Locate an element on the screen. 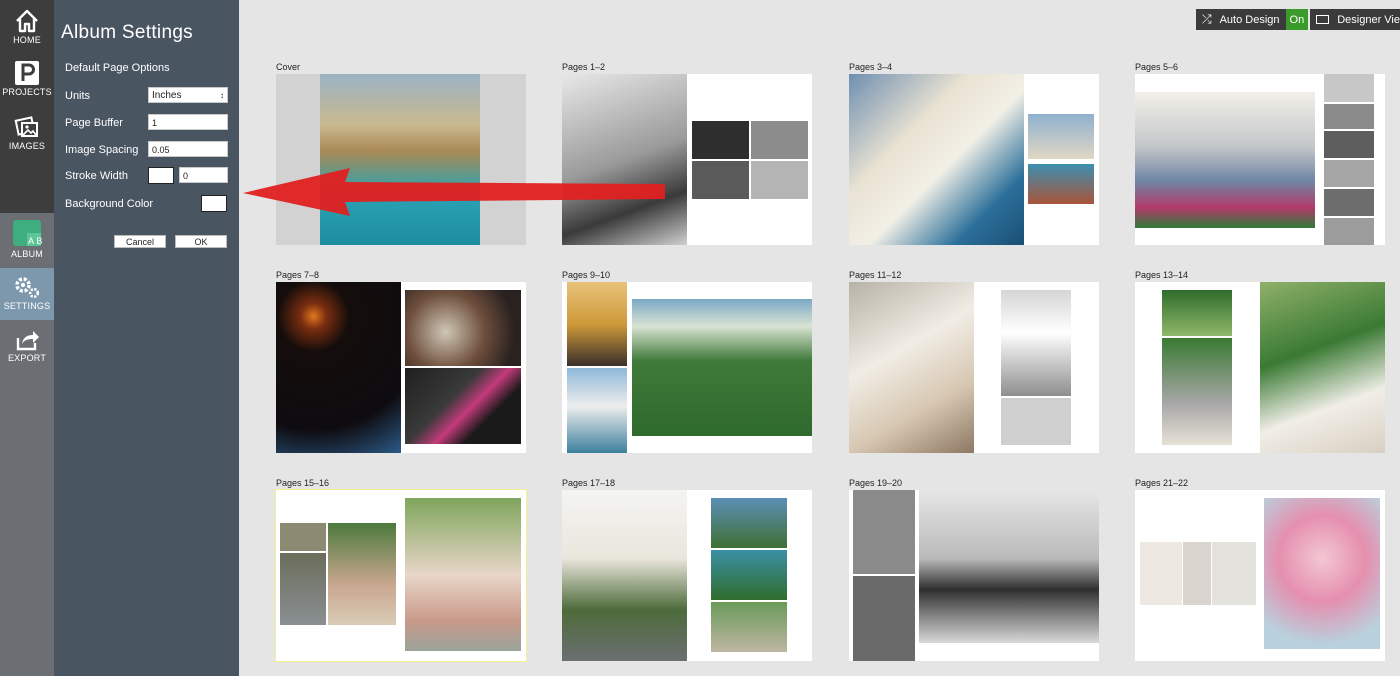 This screenshot has width=1400, height=676. panel-subtitle: Default Page Options is located at coordinates (117, 68).